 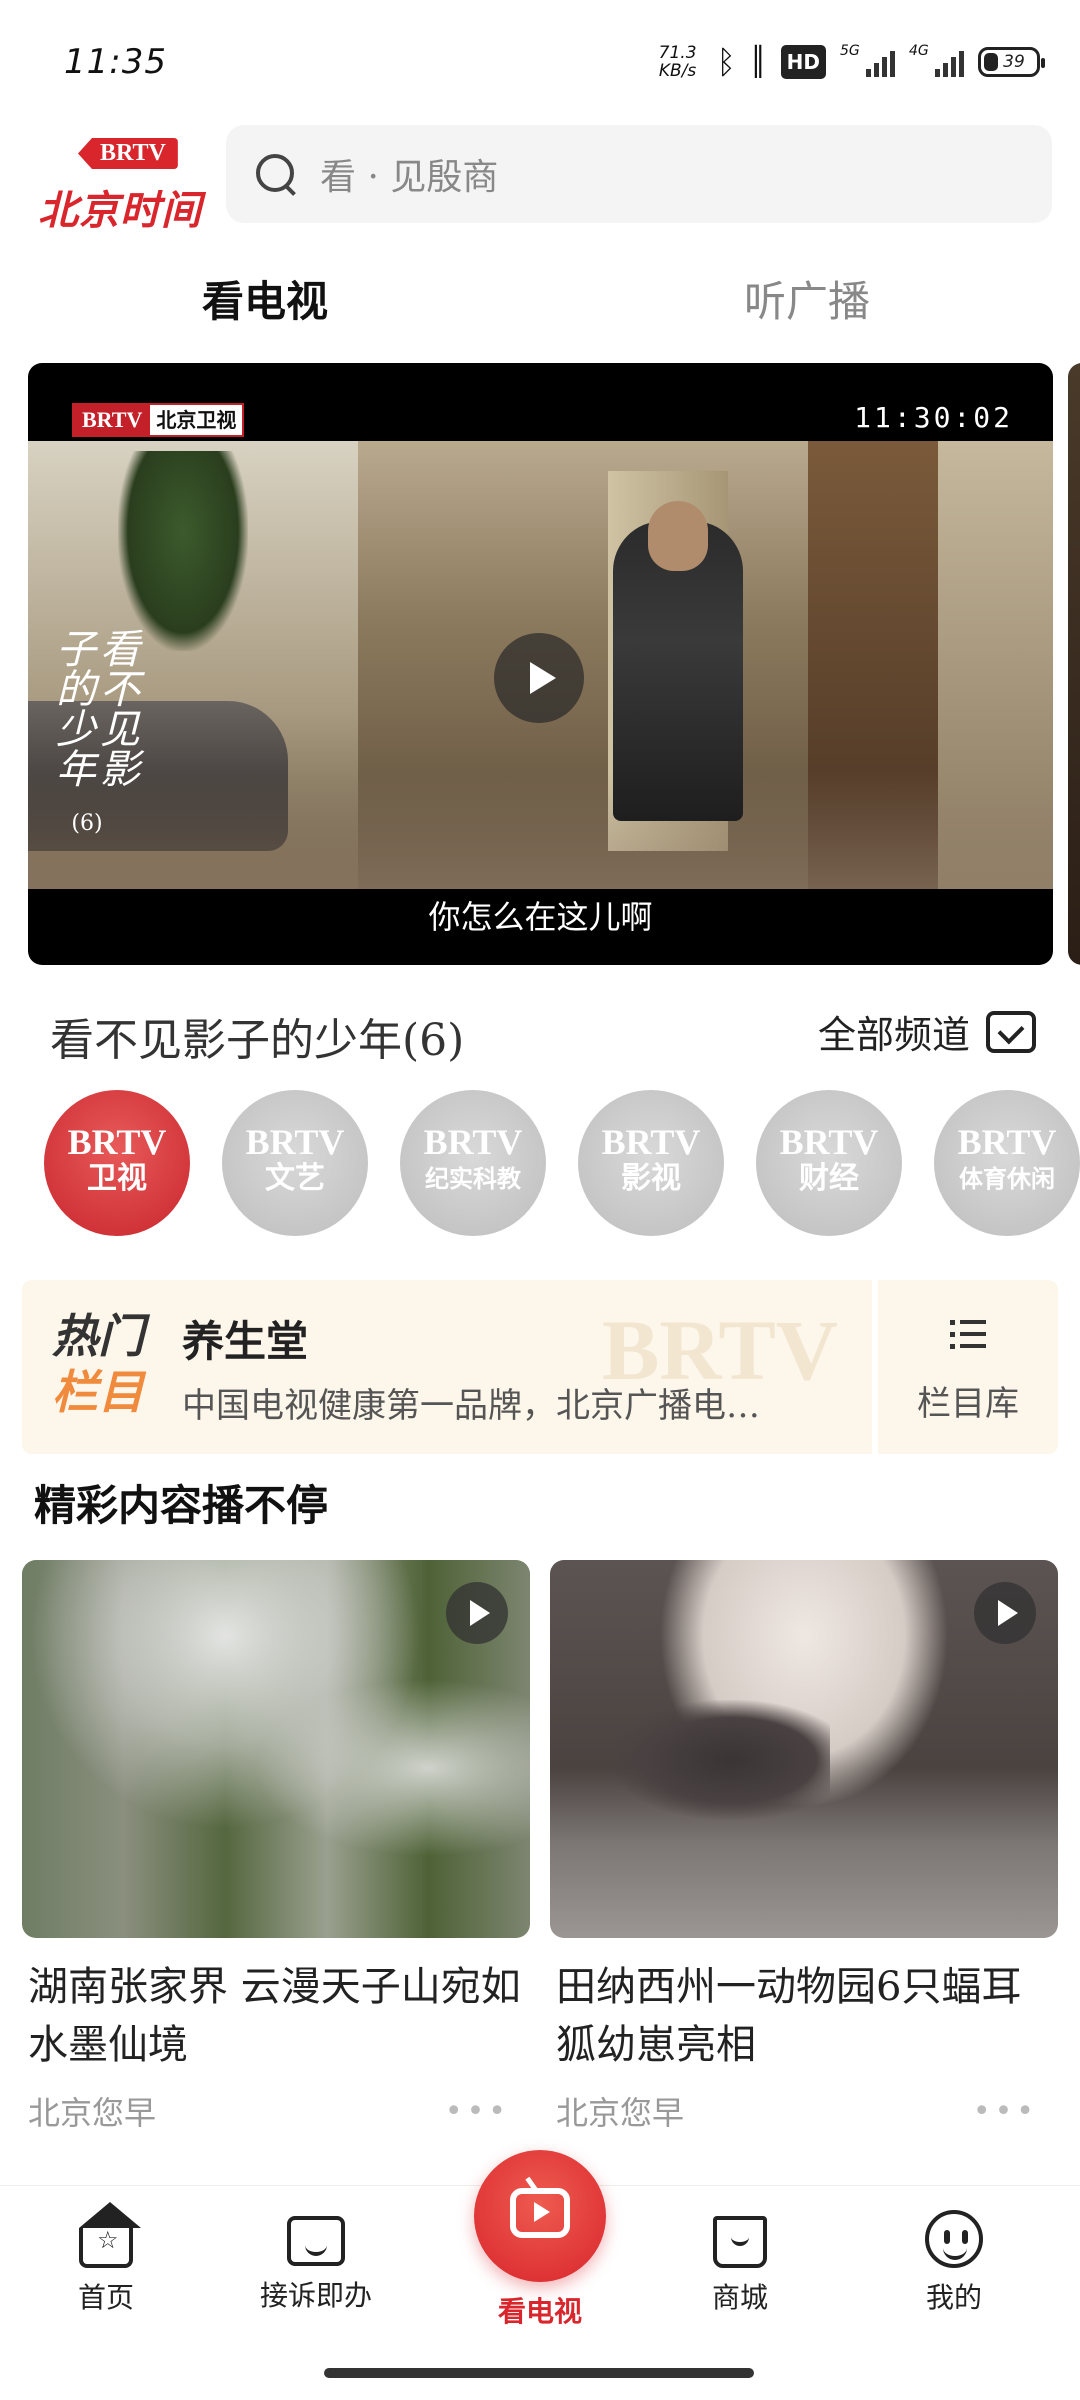 I want to click on hot-column-badge: 热门 栏目, so click(x=107, y=1364).